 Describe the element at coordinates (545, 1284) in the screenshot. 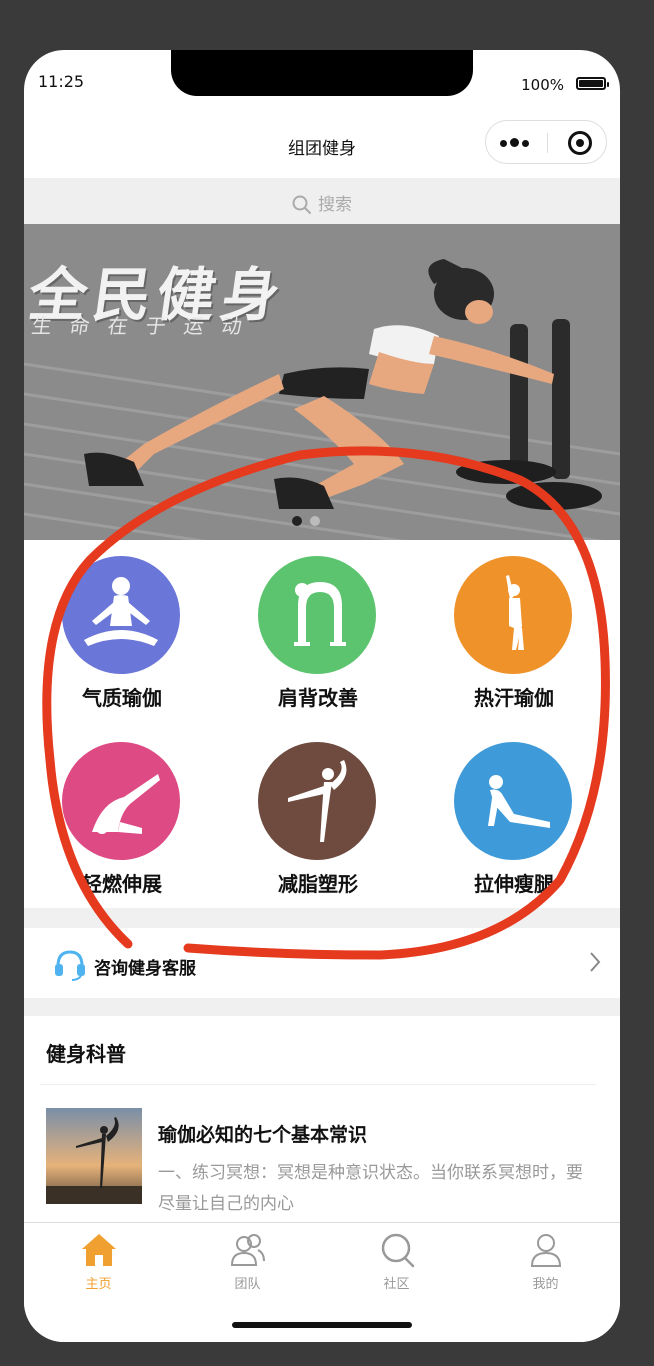

I see `tab-label: 我的` at that location.